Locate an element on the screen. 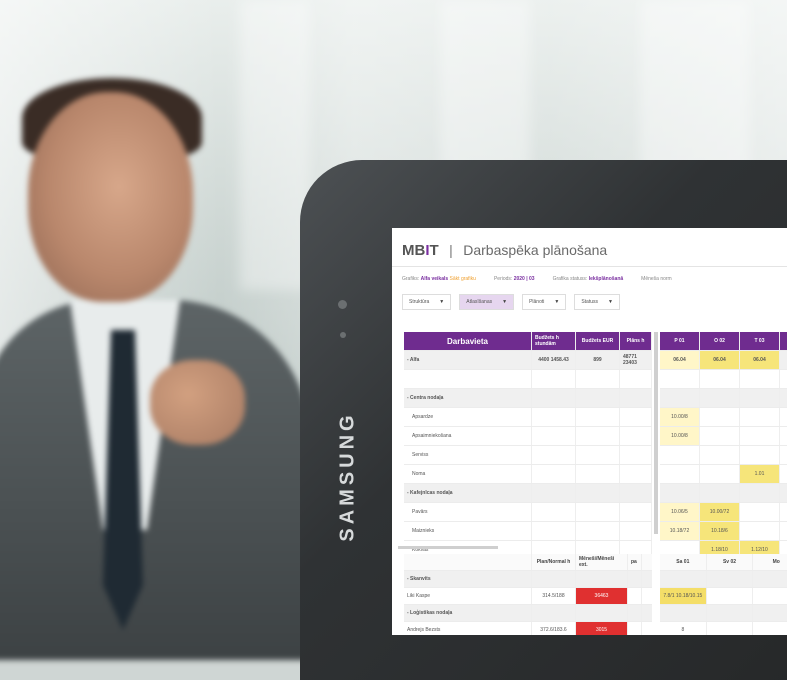  table-row: 1.01 is located at coordinates (723, 474).